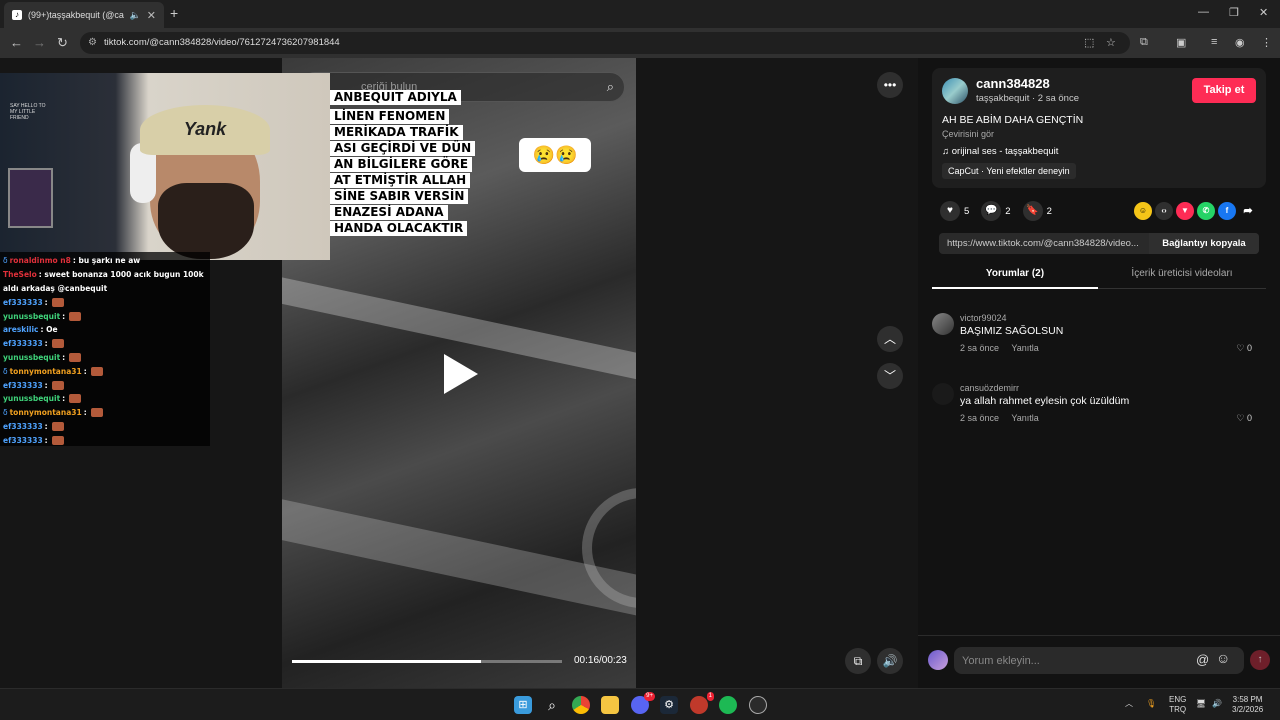 The image size is (1280, 720). Describe the element at coordinates (991, 211) in the screenshot. I see `comment-icon: 💬` at that location.